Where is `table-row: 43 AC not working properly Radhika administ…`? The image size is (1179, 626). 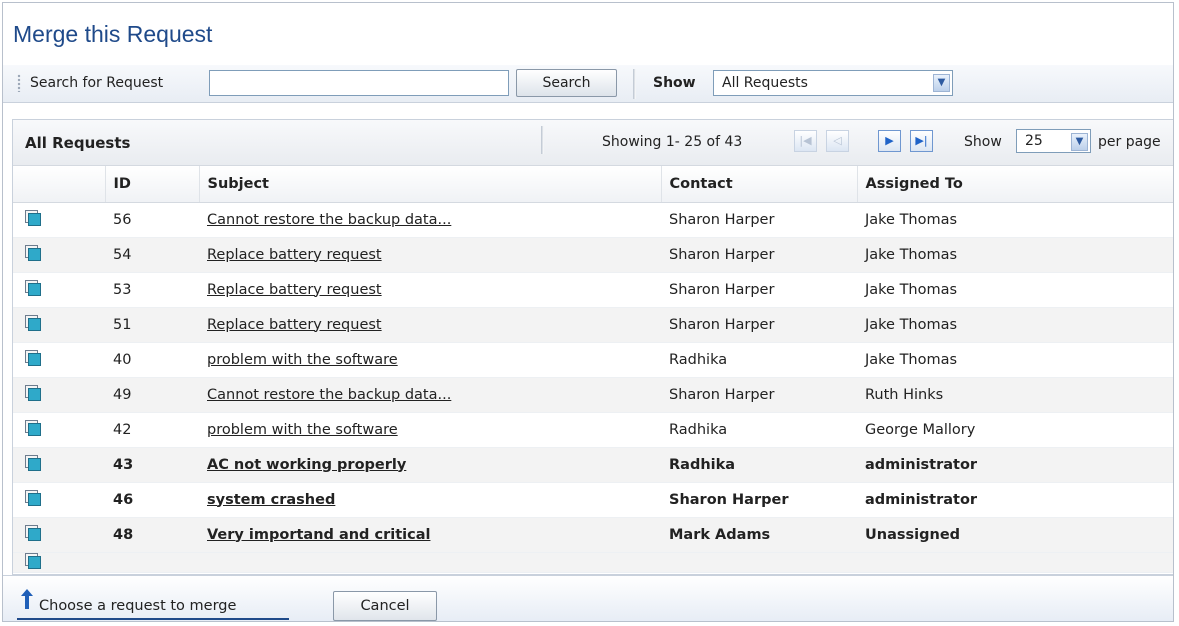
table-row: 43 AC not working properly Radhika administ… is located at coordinates (593, 465).